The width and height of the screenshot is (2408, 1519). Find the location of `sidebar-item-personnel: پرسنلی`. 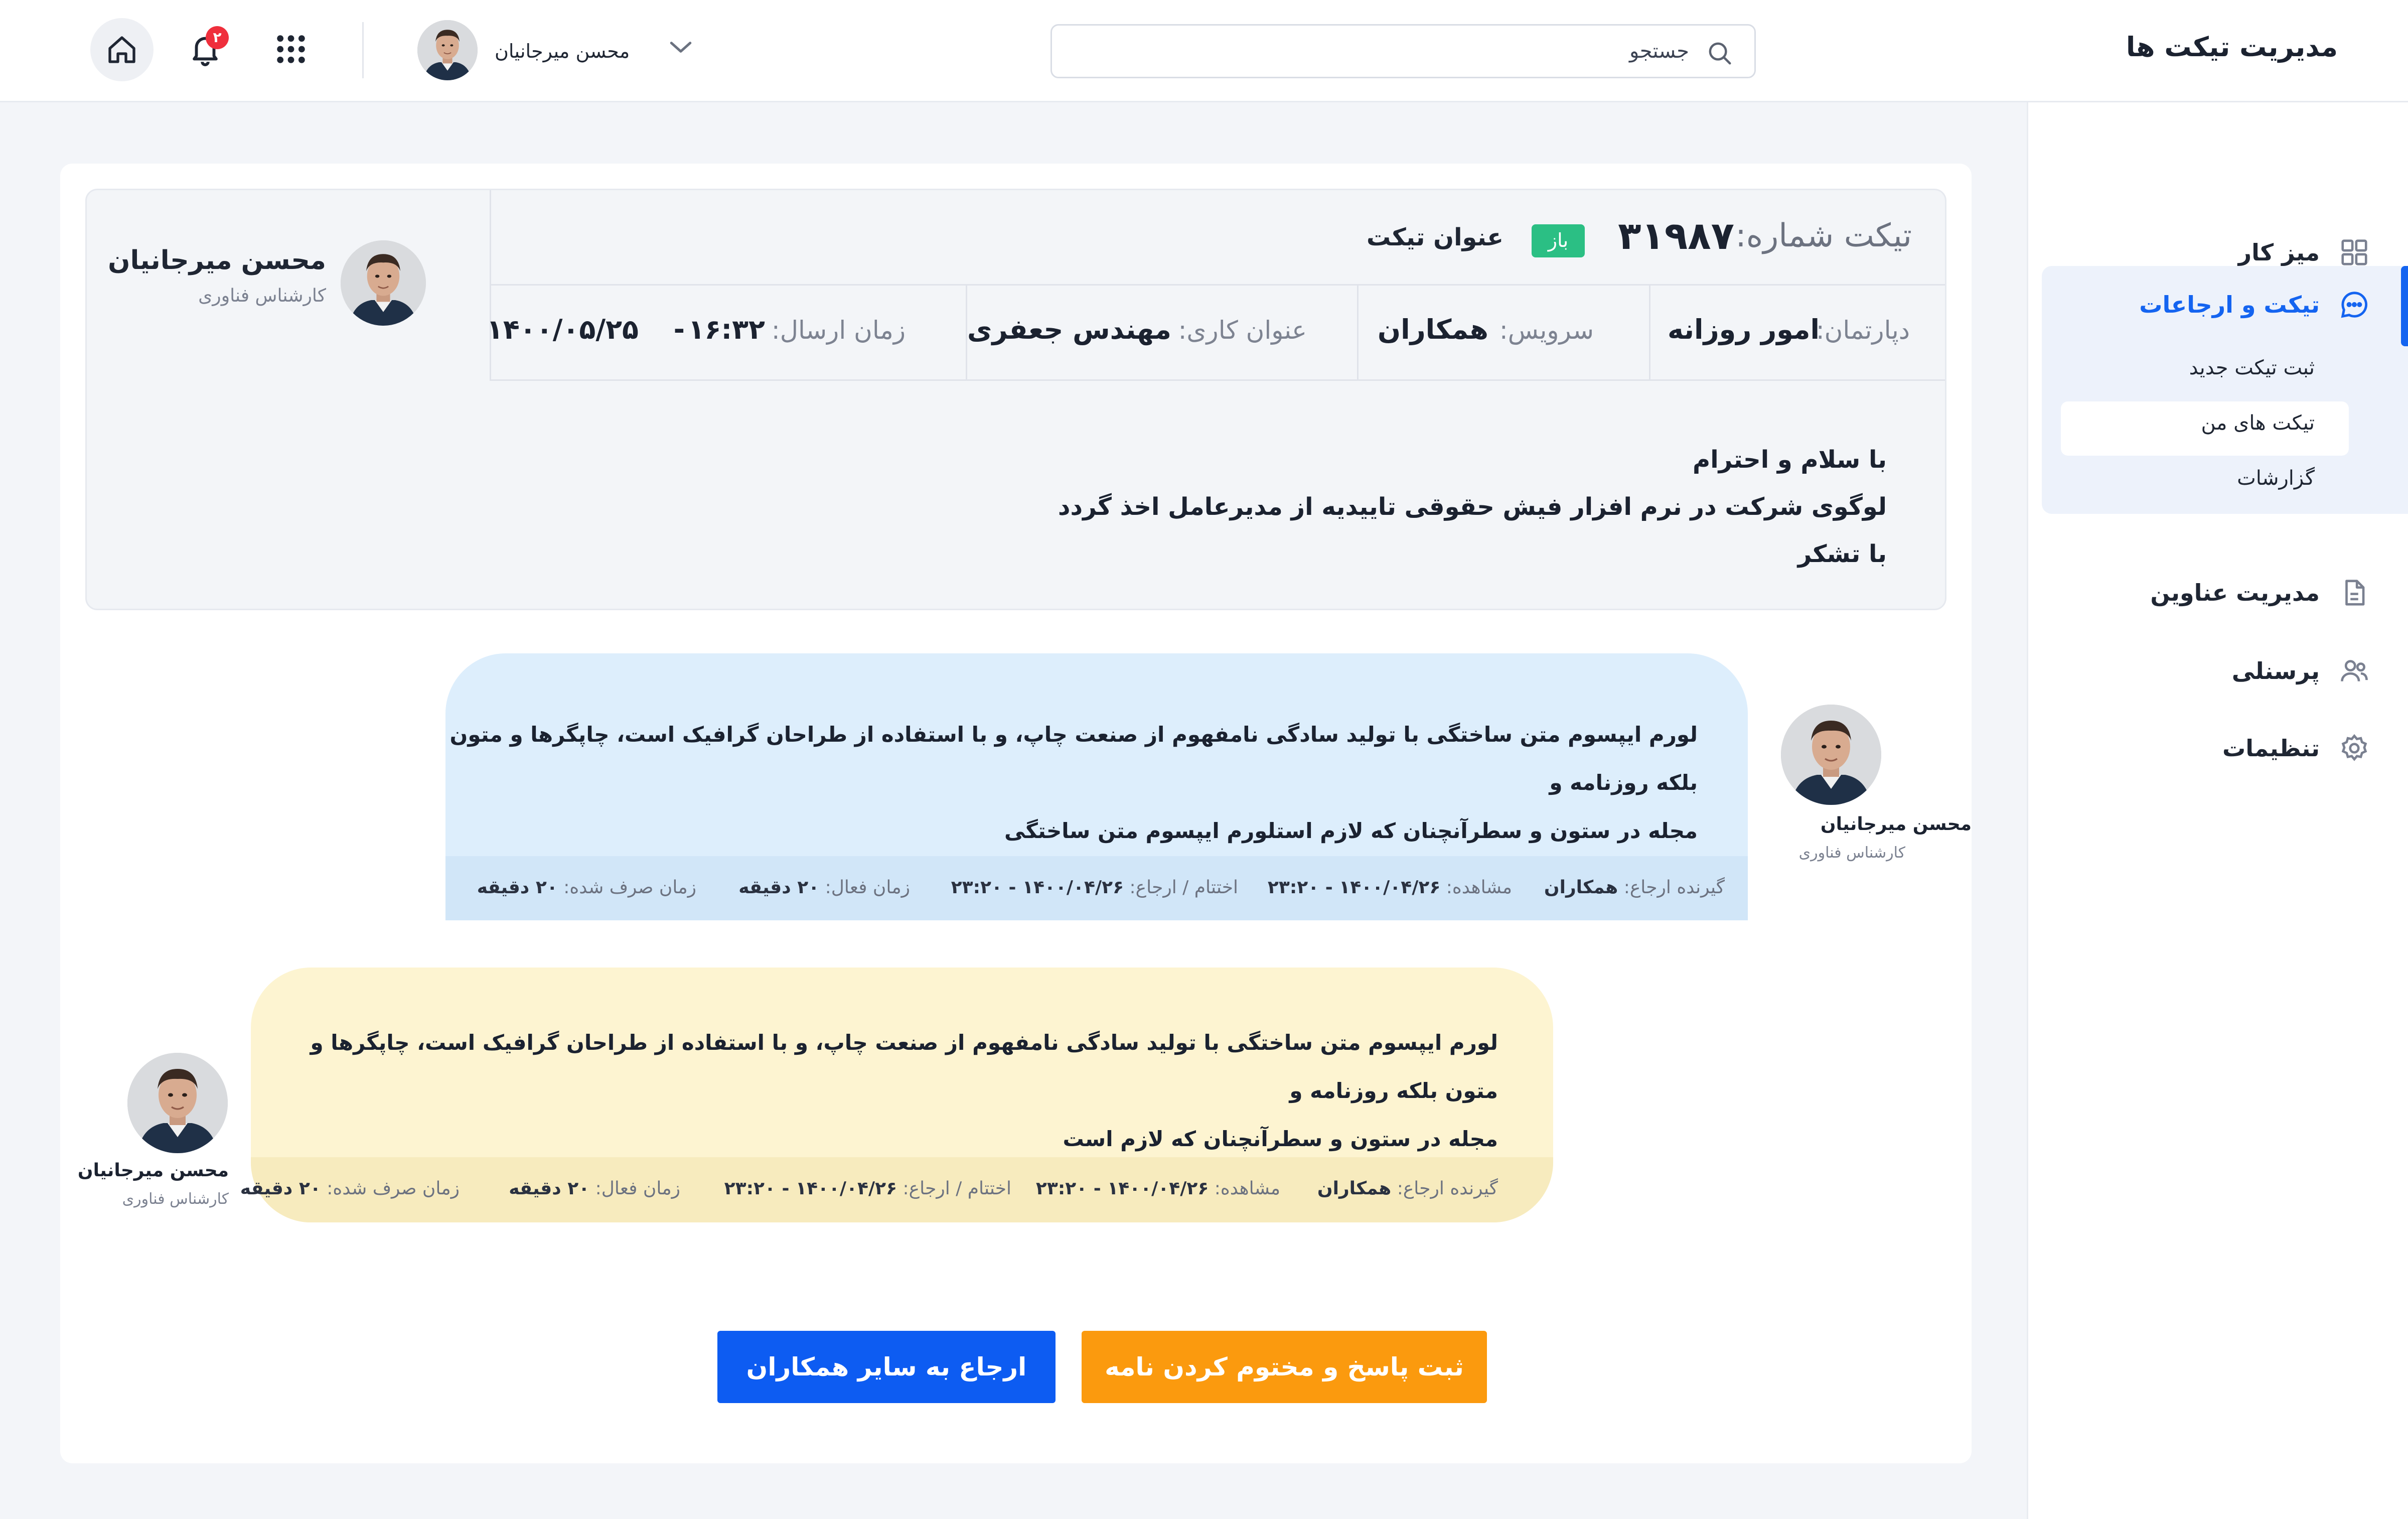

sidebar-item-personnel: پرسنلی is located at coordinates (2217, 670).